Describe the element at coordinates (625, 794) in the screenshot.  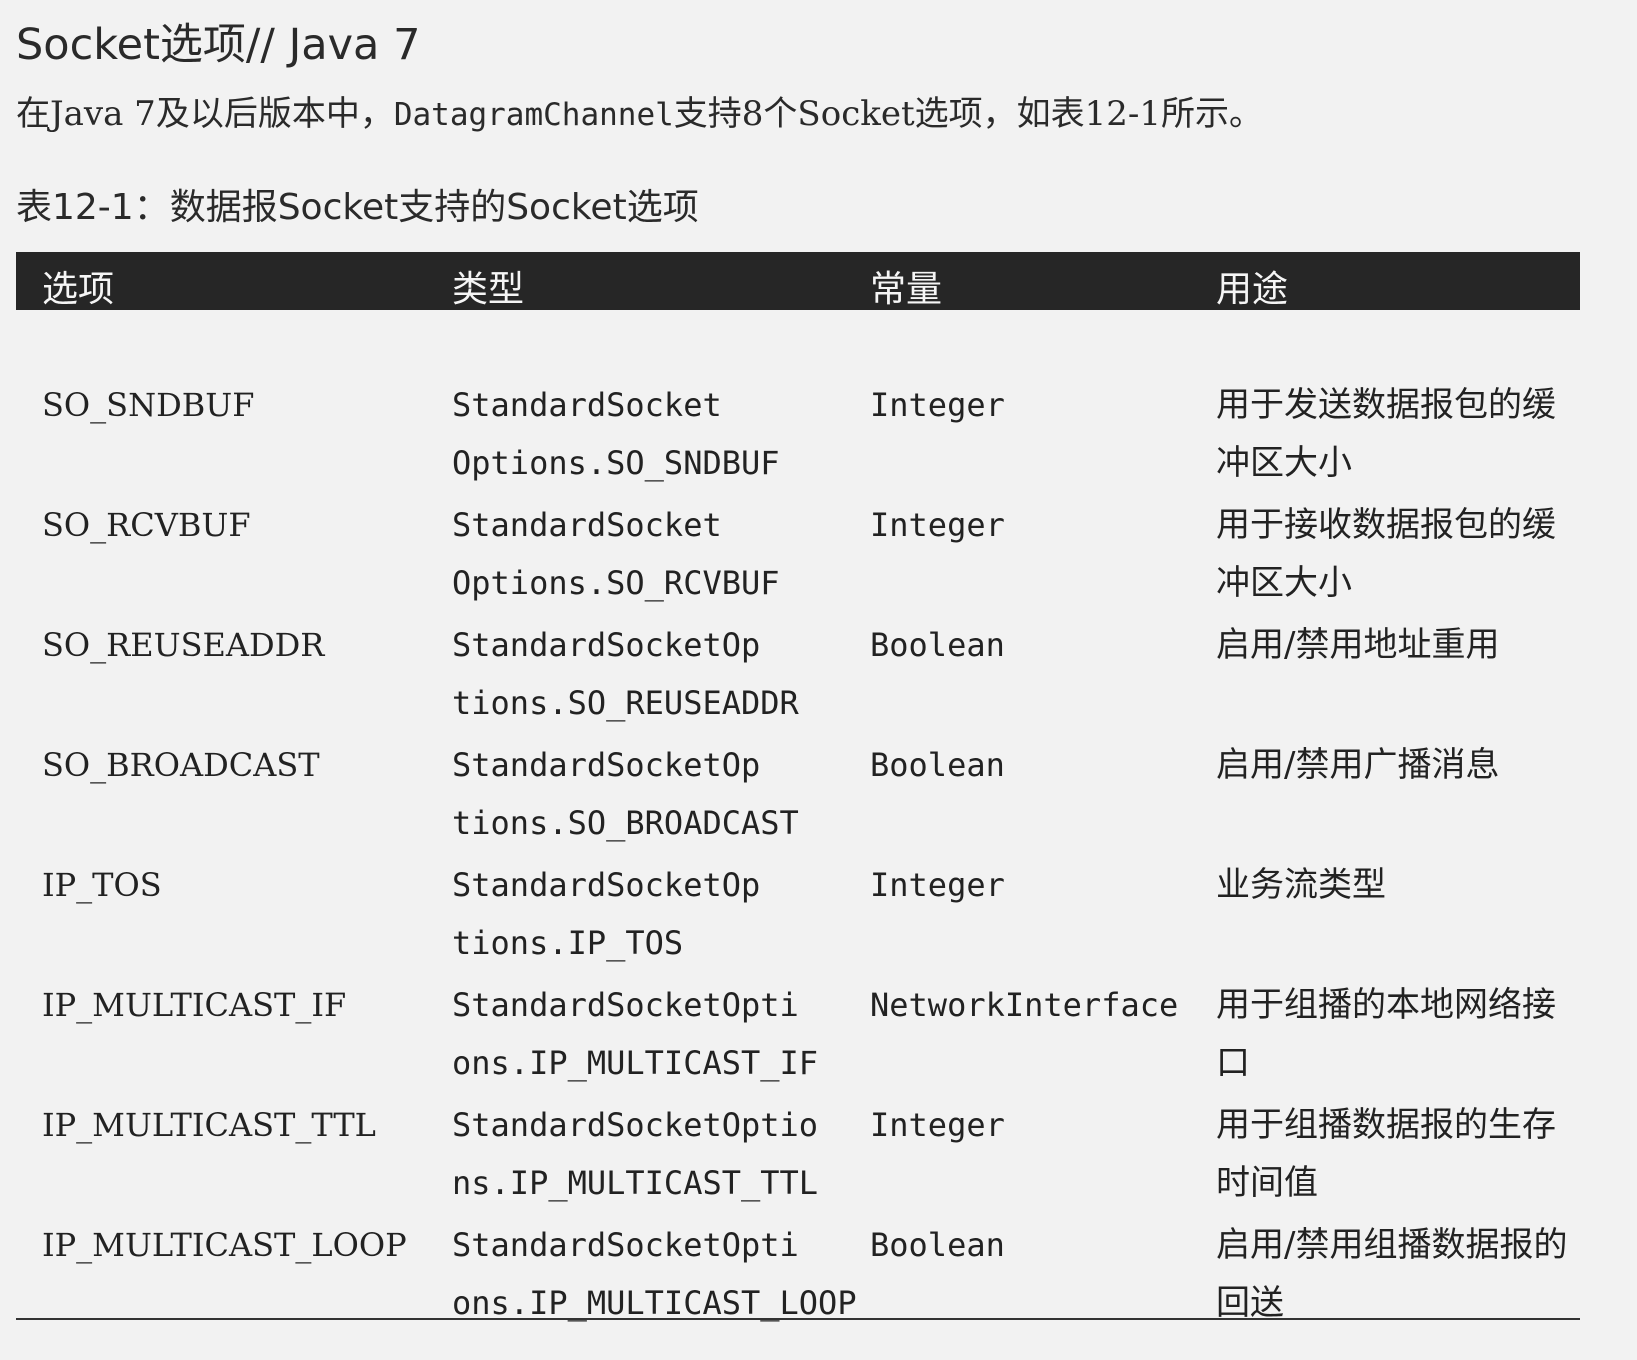
I see `cell-type: StandardSocketOp tions.SO_BROADCAST` at that location.